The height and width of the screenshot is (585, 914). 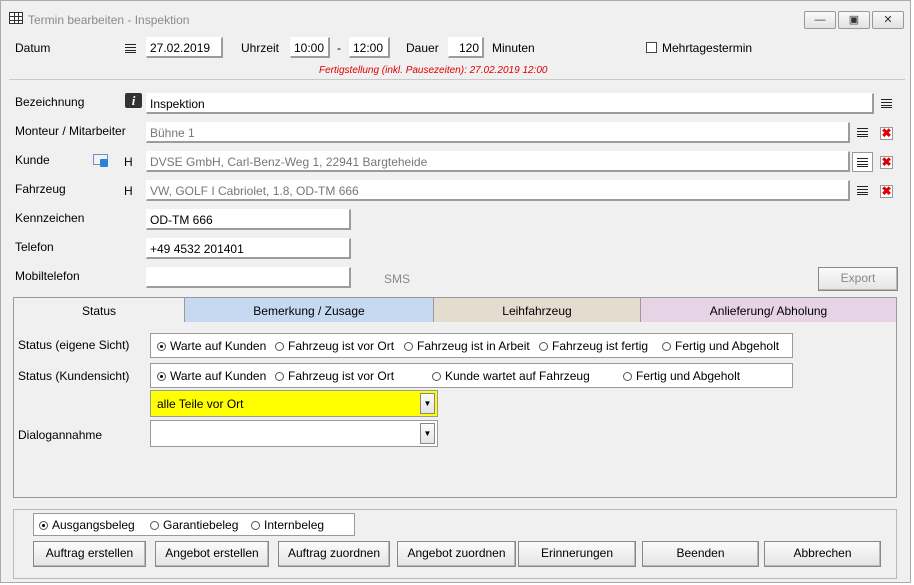 What do you see at coordinates (854, 20) in the screenshot?
I see `maximize-button: ▣` at bounding box center [854, 20].